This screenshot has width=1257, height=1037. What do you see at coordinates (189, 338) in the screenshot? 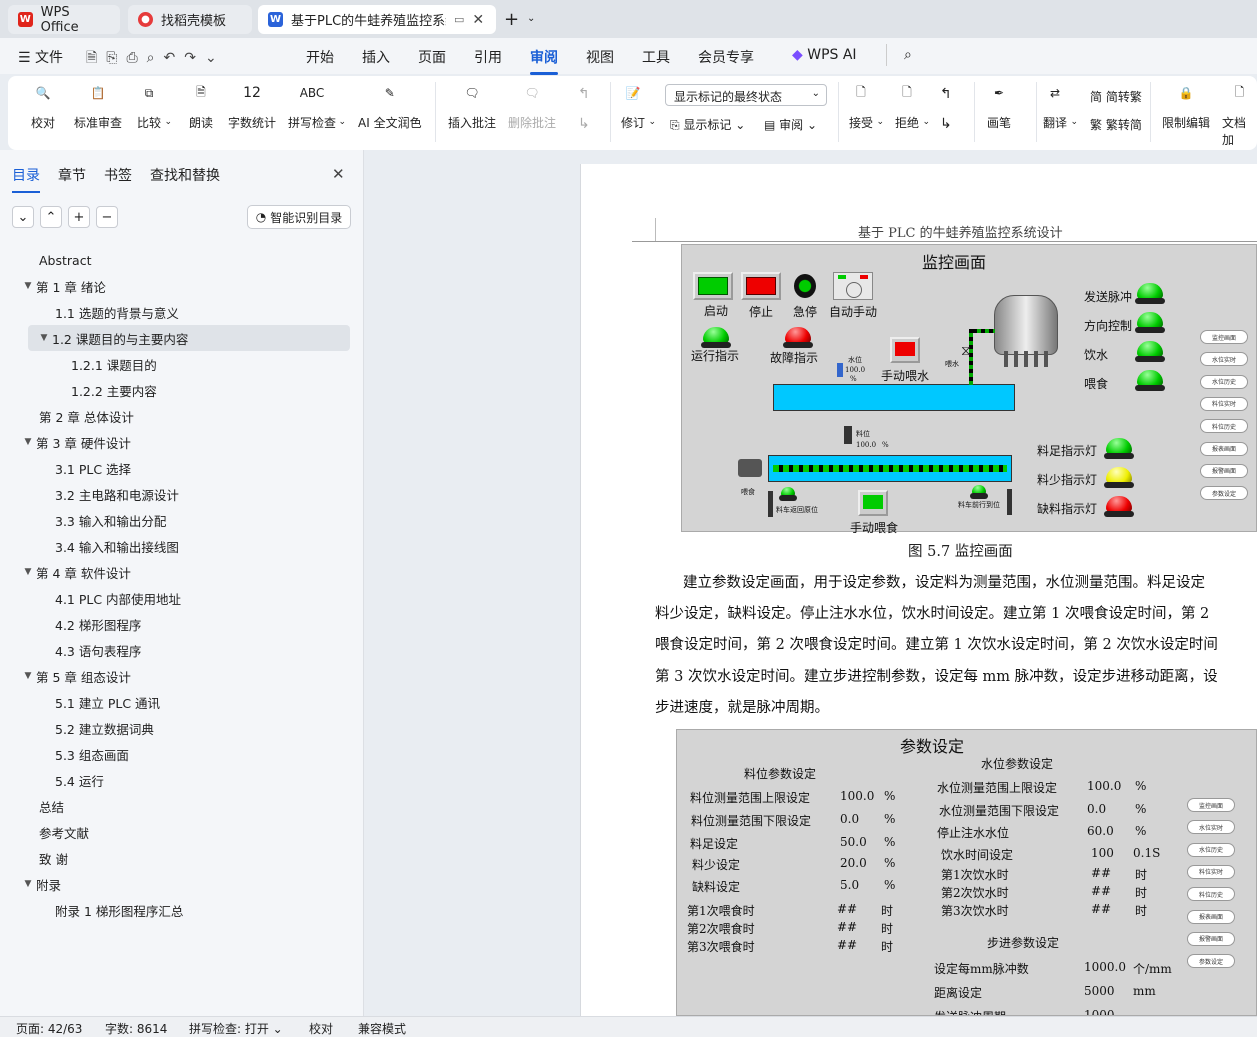
I see `toc-item: ▼ 1.2 课题目的与主要内容` at bounding box center [189, 338].